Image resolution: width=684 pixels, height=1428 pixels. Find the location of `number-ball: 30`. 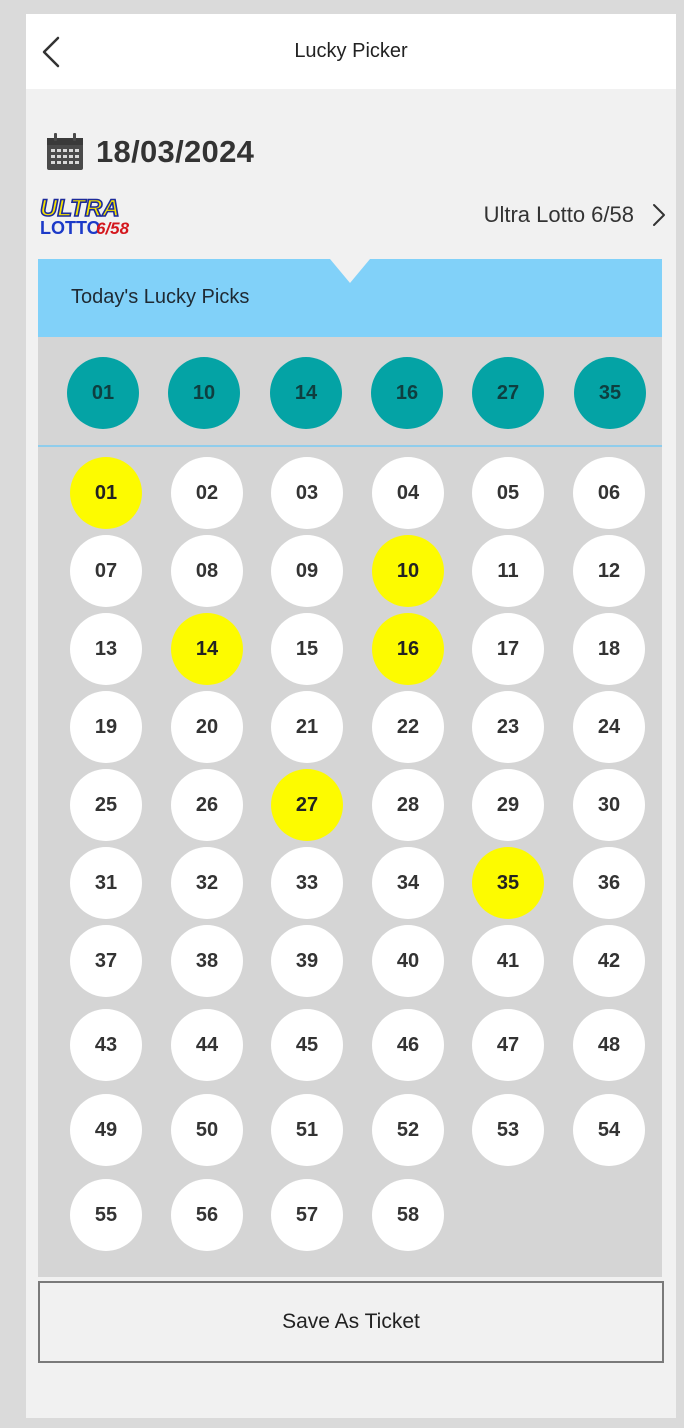

number-ball: 30 is located at coordinates (609, 805).